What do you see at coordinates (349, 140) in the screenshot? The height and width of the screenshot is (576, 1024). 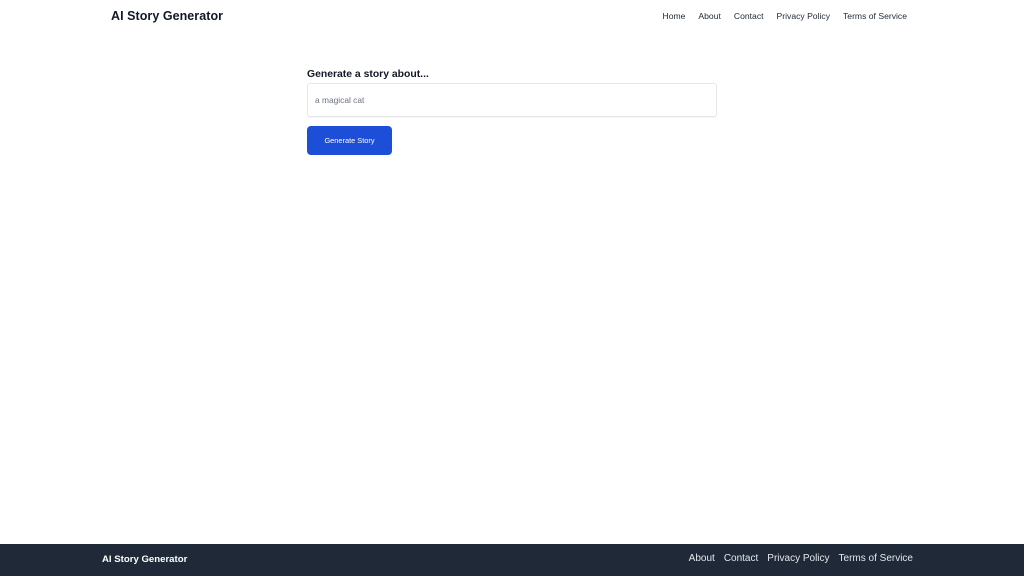 I see `generate-story-button: Generate Story` at bounding box center [349, 140].